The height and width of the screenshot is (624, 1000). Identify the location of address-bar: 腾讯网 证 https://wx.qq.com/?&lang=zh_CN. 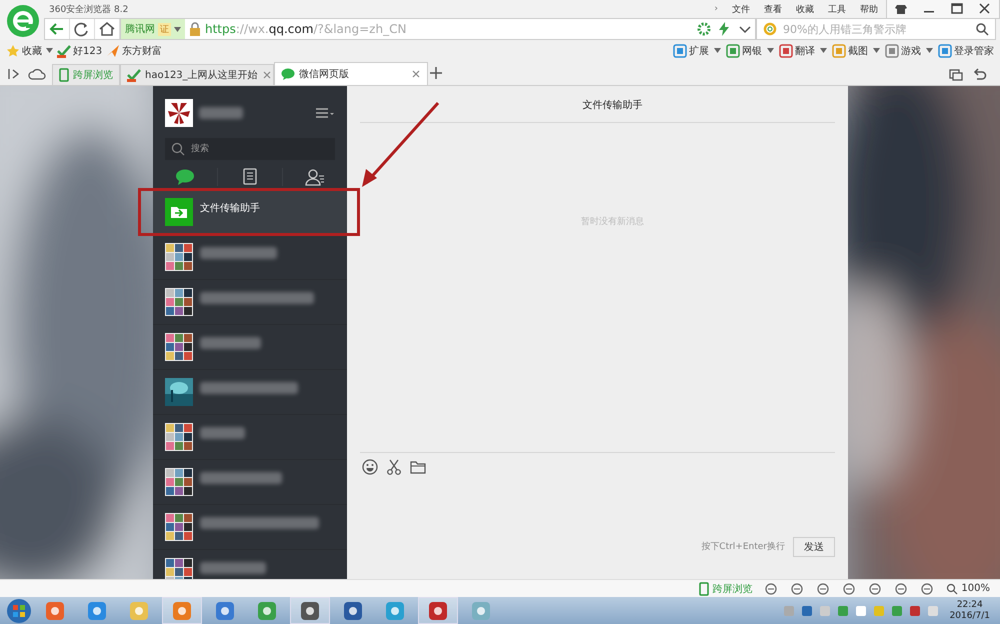
(438, 29).